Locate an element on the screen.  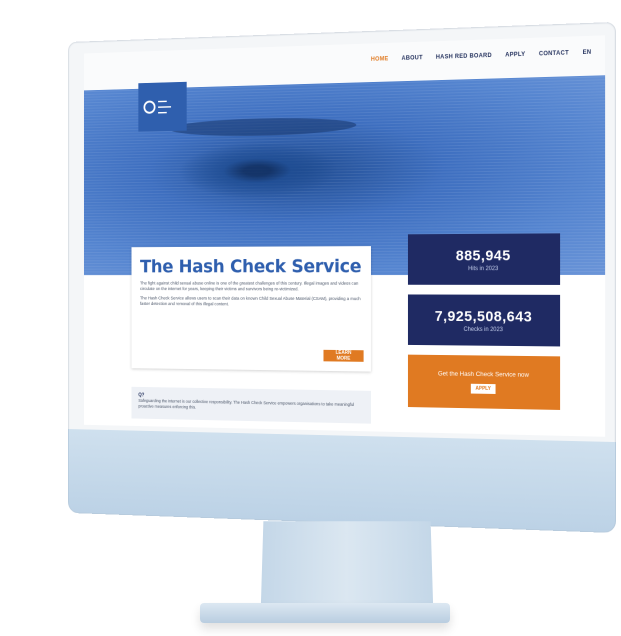
site-logo: ▬▬ ▬▬▬ ▬▬ is located at coordinates (162, 106).